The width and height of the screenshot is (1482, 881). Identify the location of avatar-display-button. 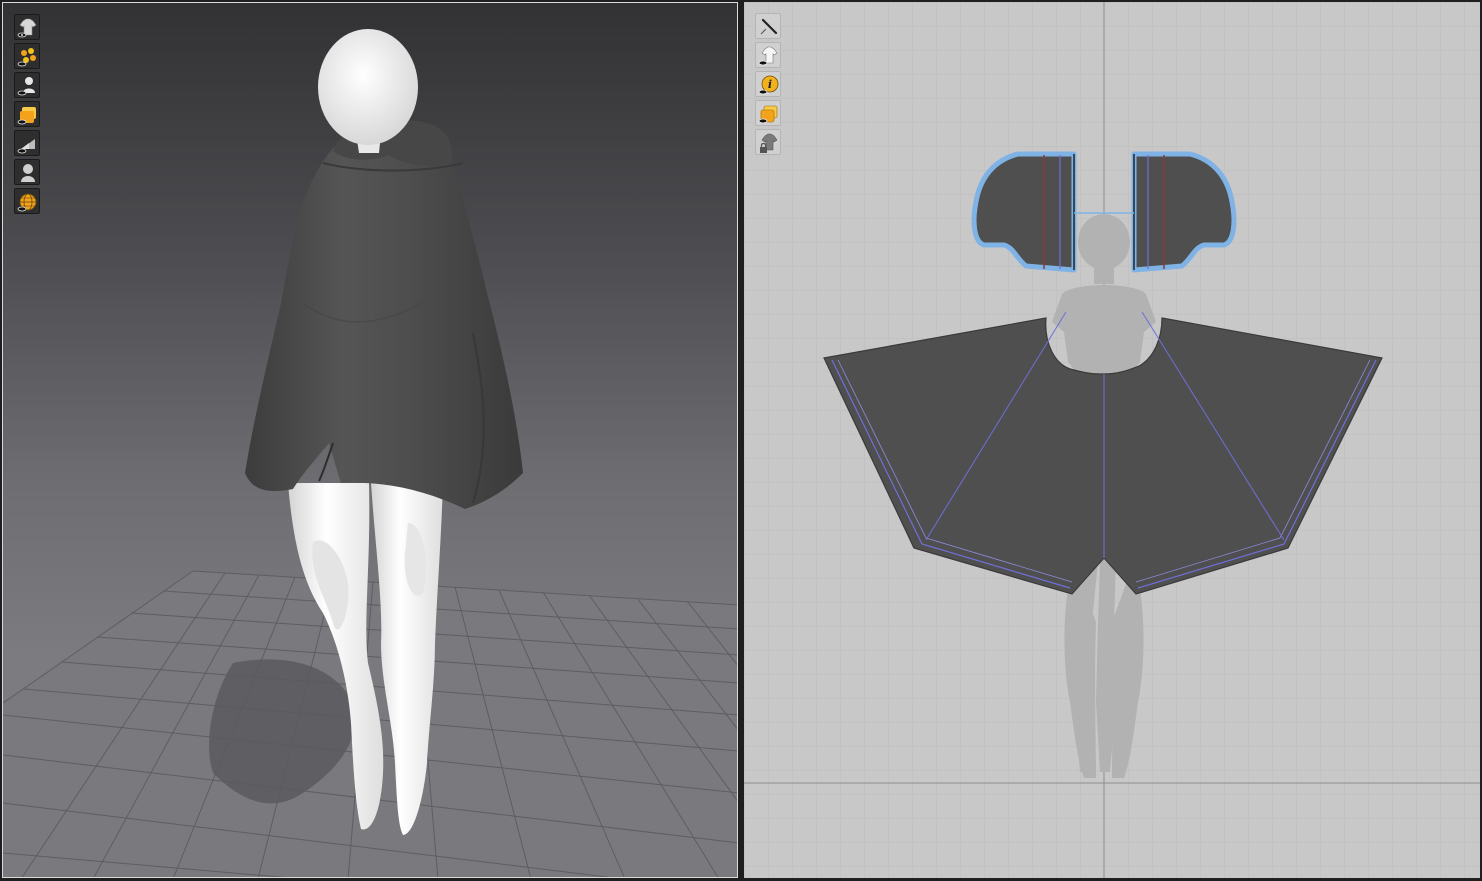
(27, 85).